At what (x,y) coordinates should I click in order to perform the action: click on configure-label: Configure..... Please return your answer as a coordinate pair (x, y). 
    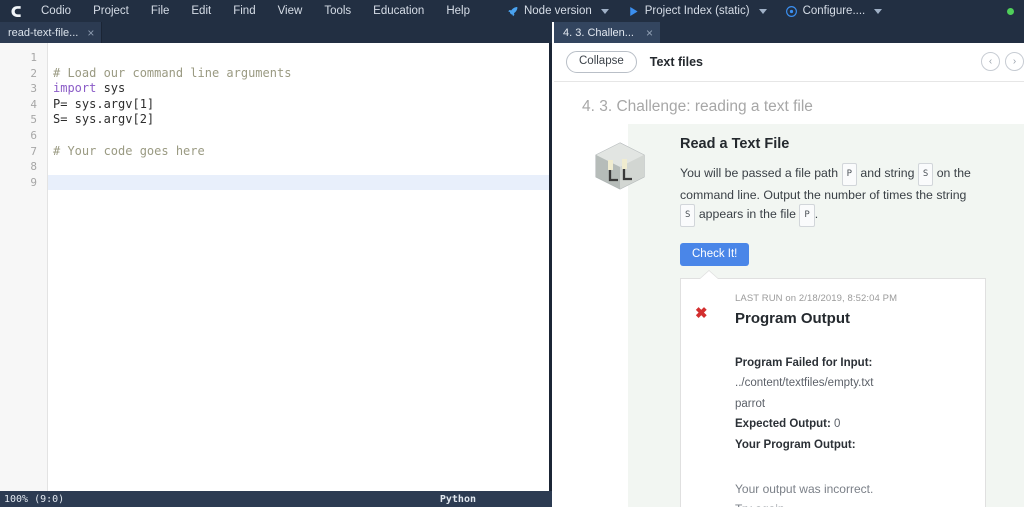
    Looking at the image, I should click on (834, 11).